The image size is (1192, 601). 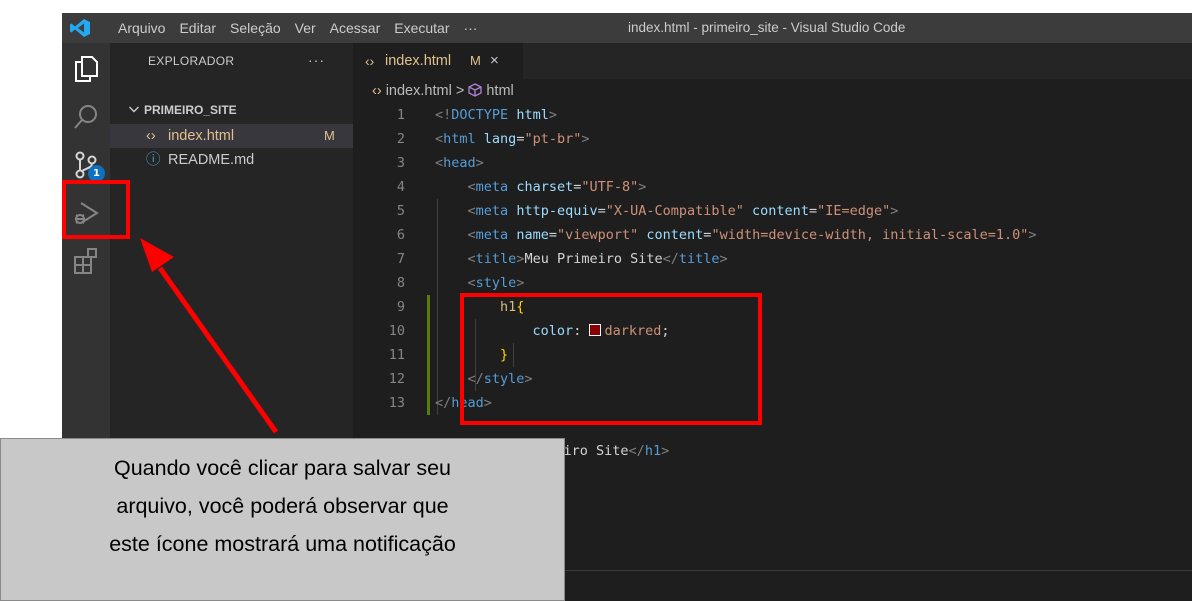 What do you see at coordinates (218, 350) in the screenshot?
I see `arrow-shaft` at bounding box center [218, 350].